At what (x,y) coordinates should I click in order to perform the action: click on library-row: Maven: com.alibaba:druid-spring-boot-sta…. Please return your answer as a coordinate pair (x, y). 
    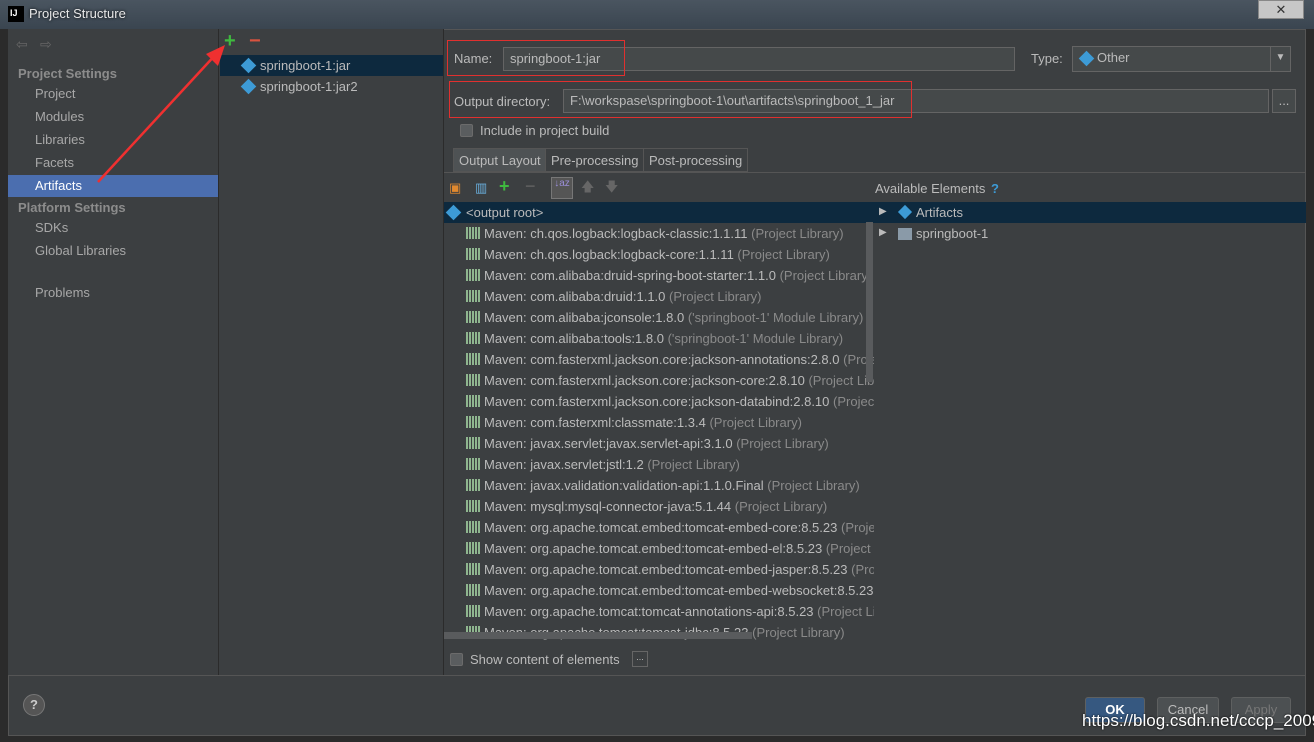
    Looking at the image, I should click on (659, 275).